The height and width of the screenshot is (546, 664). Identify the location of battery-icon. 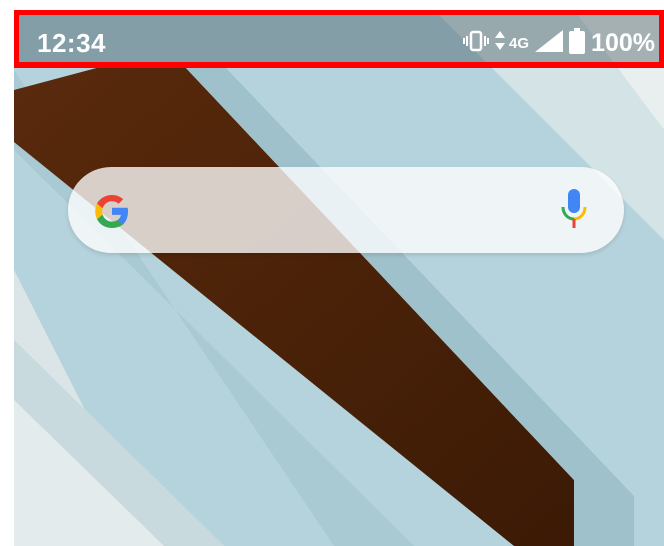
(577, 43).